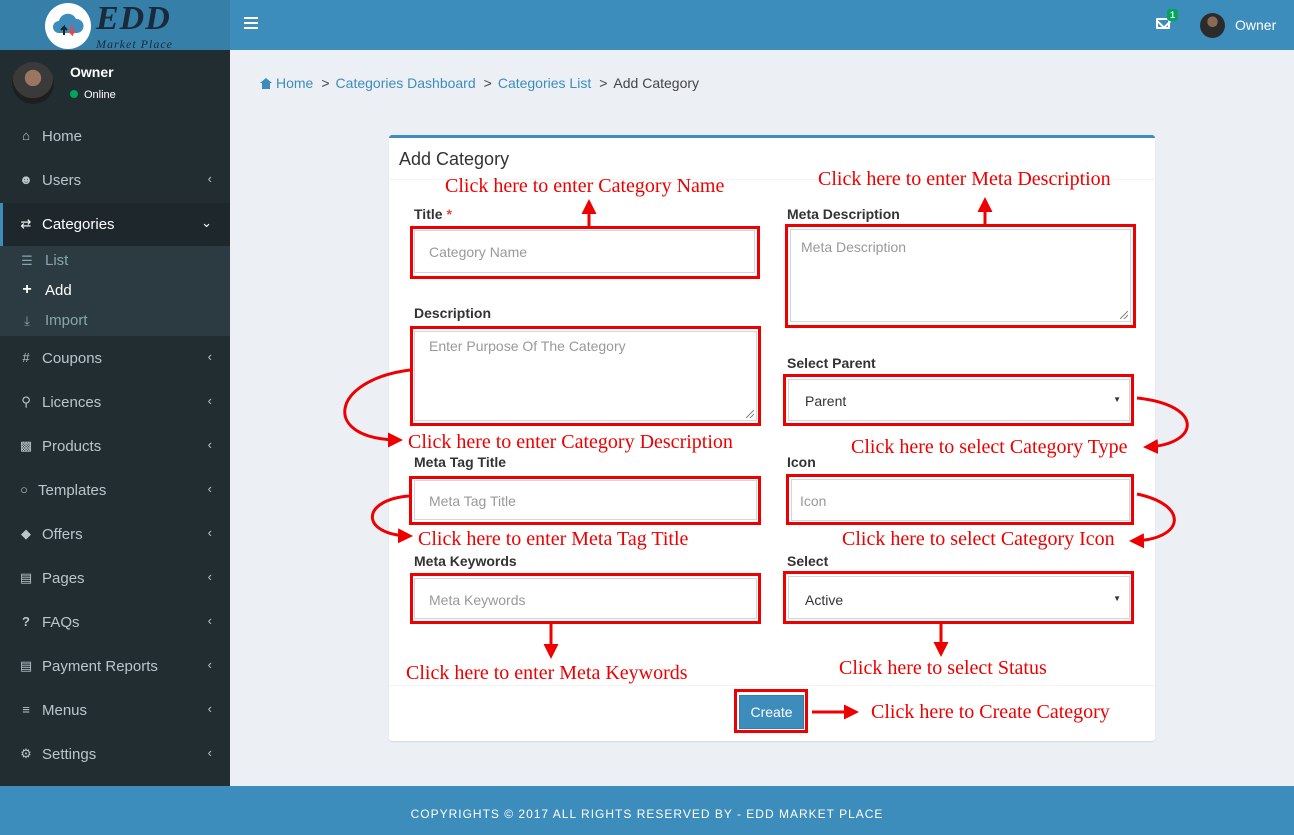  What do you see at coordinates (26, 753) in the screenshot?
I see `gear-icon: ⚙` at bounding box center [26, 753].